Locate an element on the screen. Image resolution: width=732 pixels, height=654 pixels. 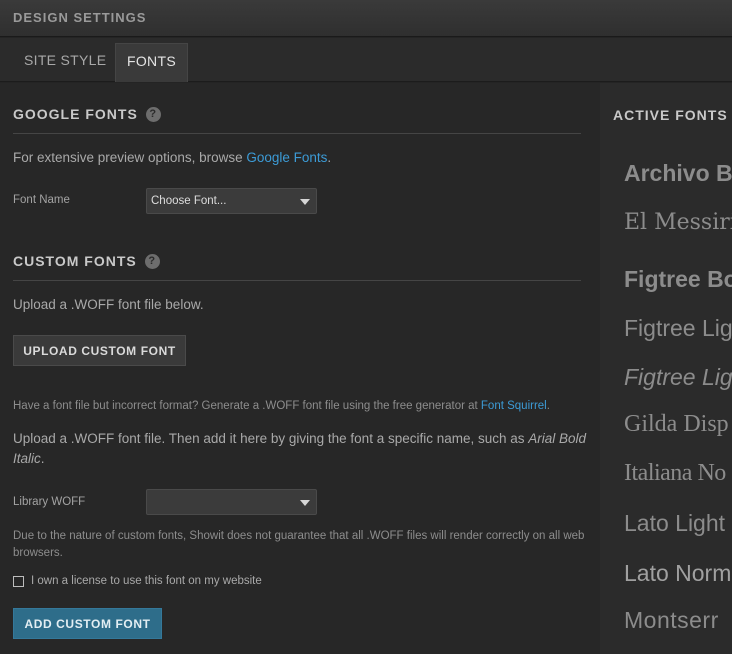
active-font-item: Italiana No is located at coordinates (675, 473).